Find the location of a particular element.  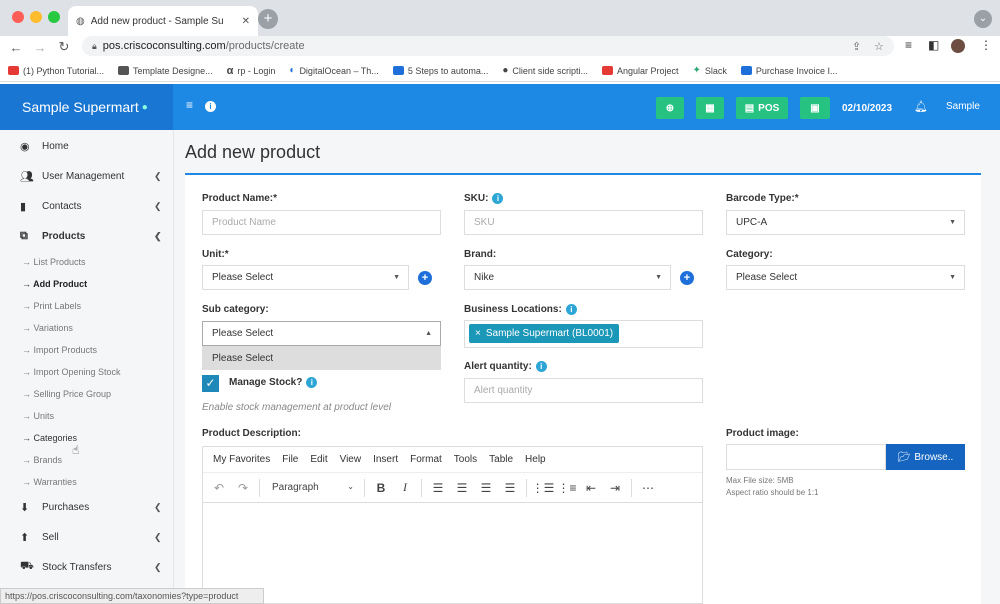

subcategory-select: Please Select ▲ is located at coordinates (321, 333).